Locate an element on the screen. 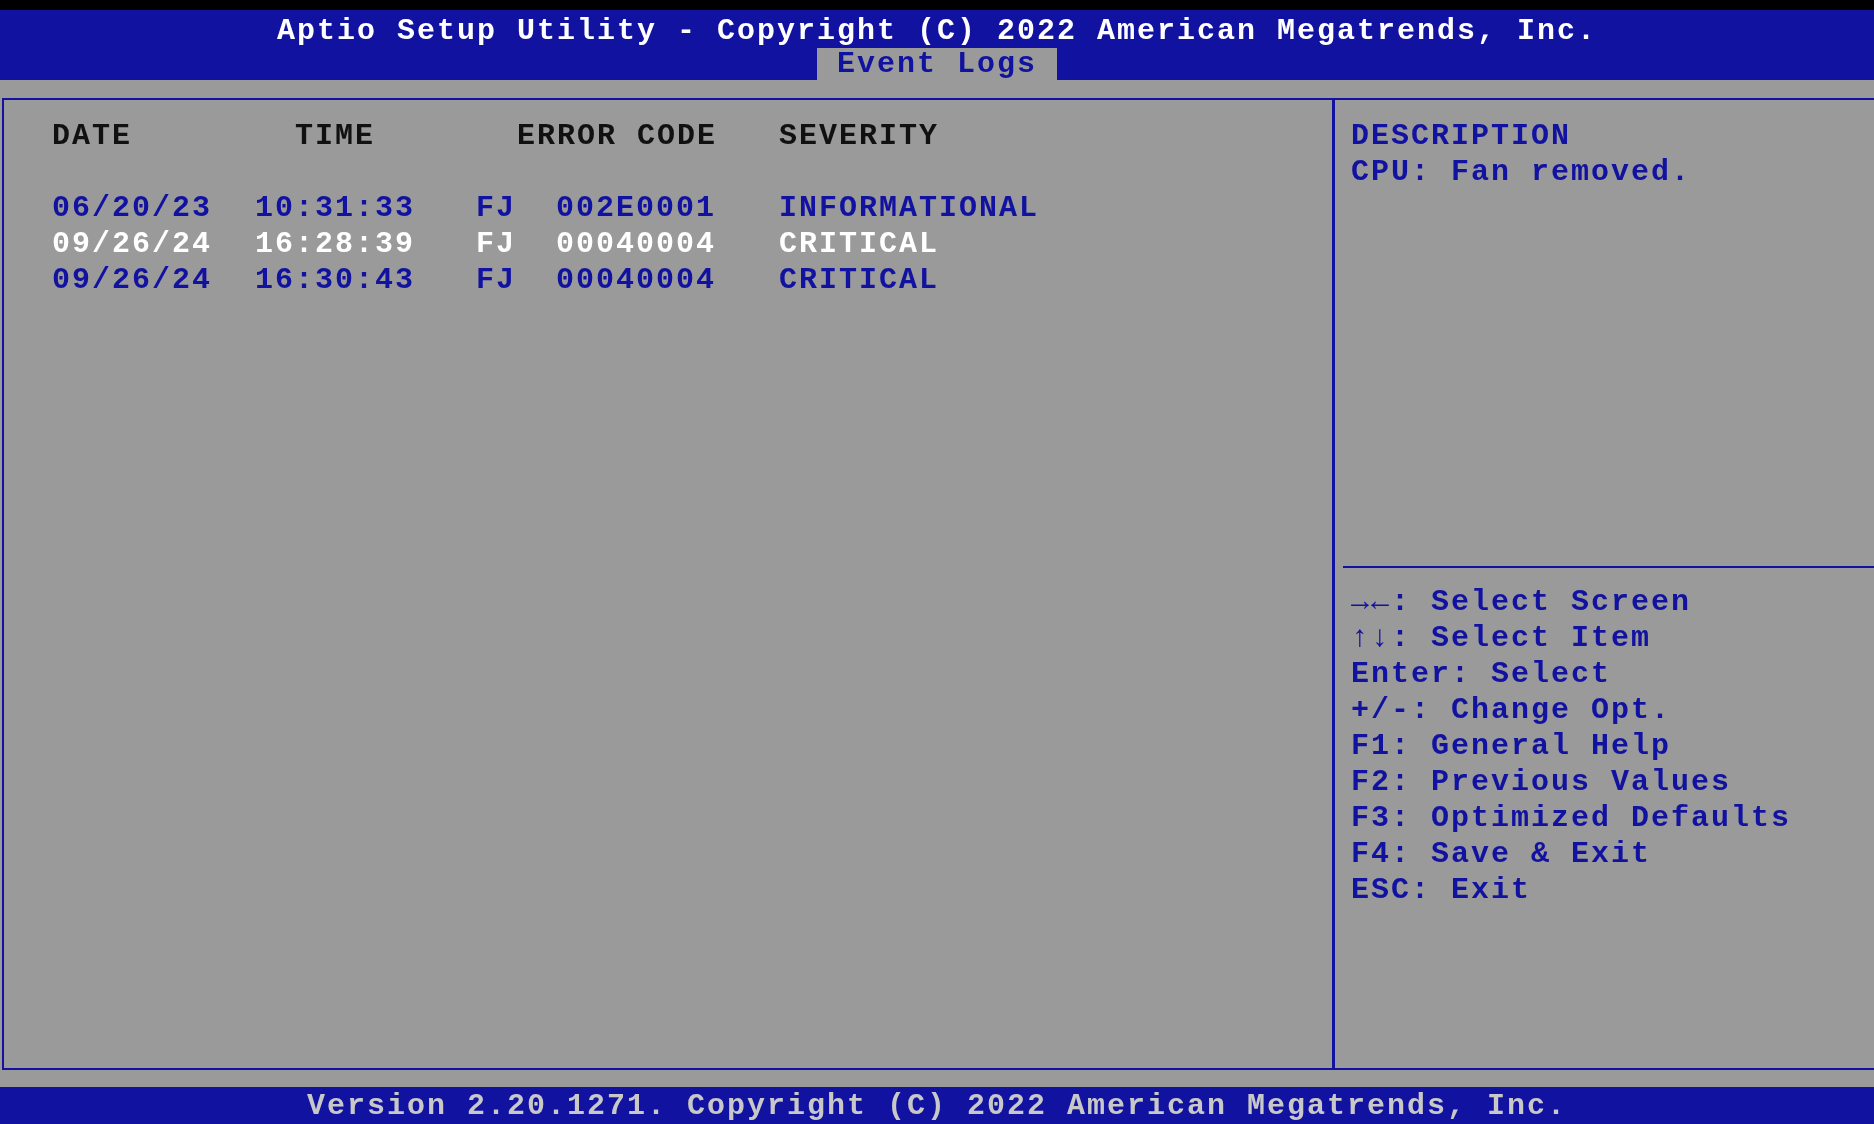 This screenshot has width=1874, height=1124. help-line: +/-: Change Opt. is located at coordinates (1511, 710).